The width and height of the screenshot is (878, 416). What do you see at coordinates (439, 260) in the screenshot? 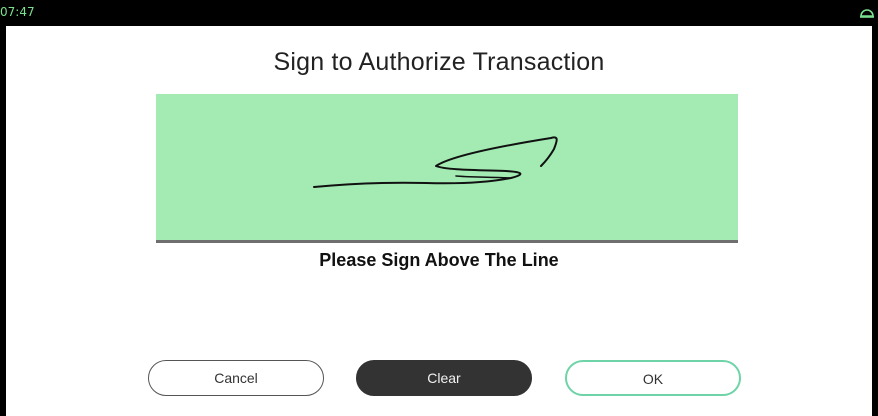
I see `sign-instruction: Please Sign Above The Line` at bounding box center [439, 260].